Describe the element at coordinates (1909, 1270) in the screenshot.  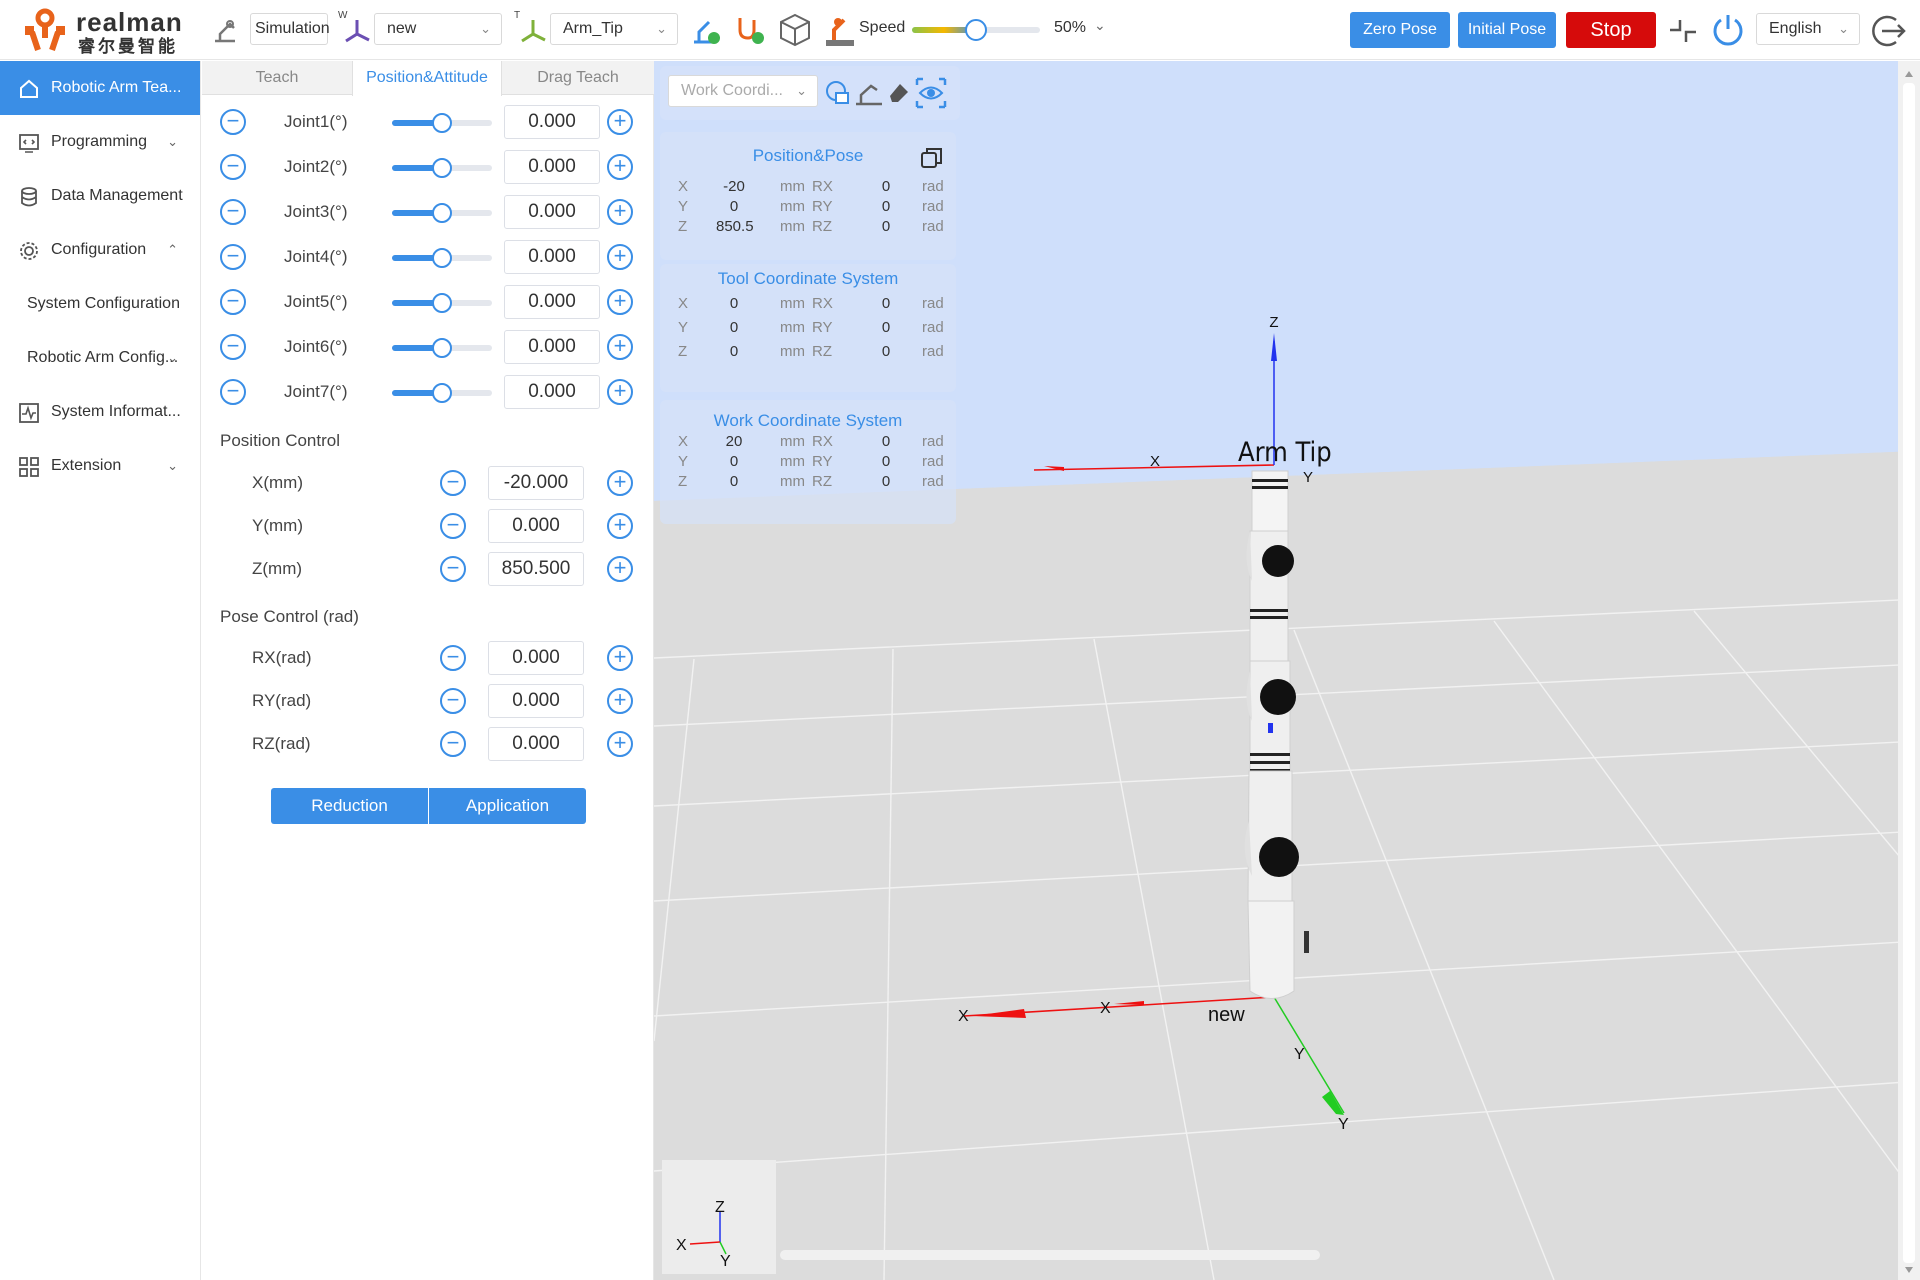
I see `scroll-down-arrow-icon` at that location.